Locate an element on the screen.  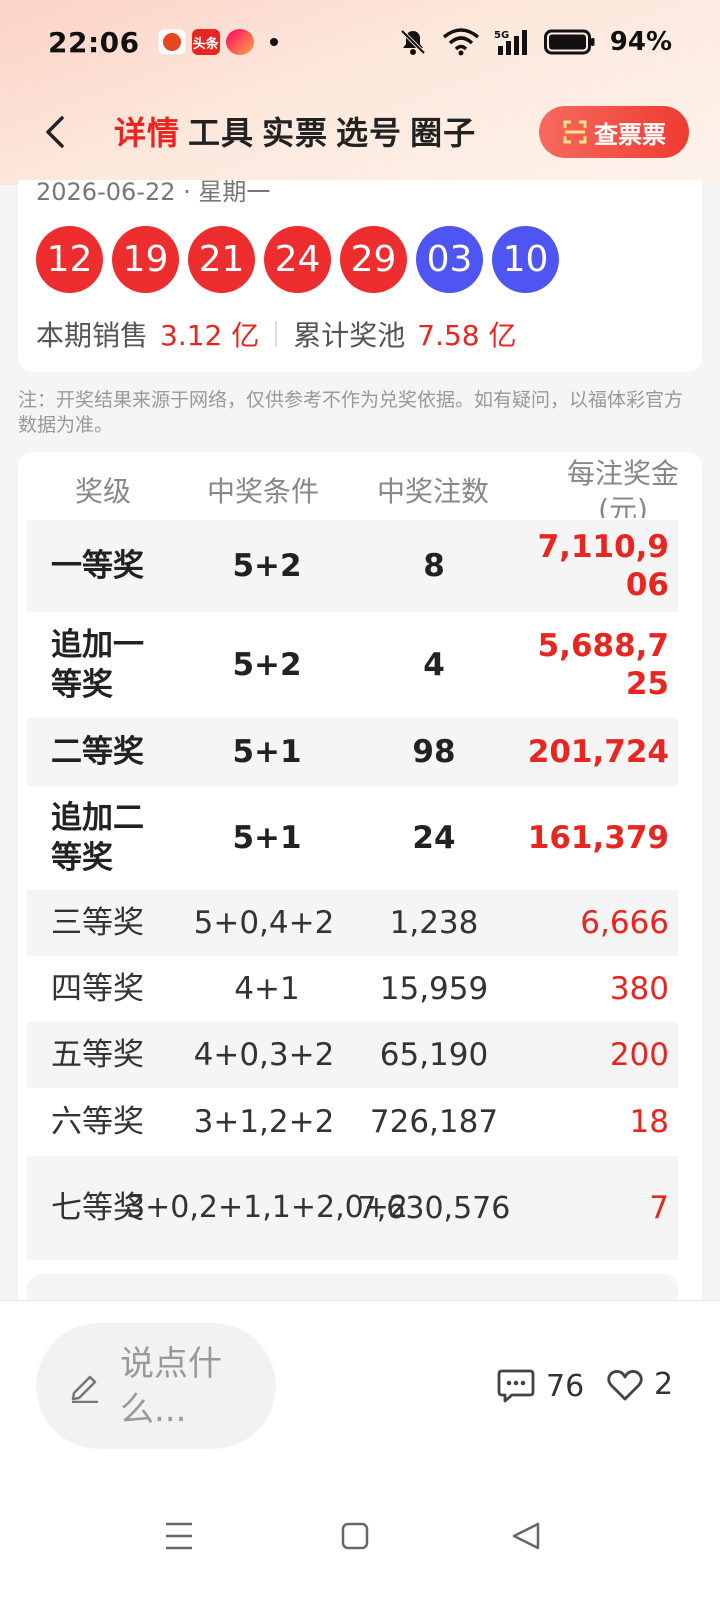
table-row: 追加二等奖 5+1 24 161,379 is located at coordinates (352, 838).